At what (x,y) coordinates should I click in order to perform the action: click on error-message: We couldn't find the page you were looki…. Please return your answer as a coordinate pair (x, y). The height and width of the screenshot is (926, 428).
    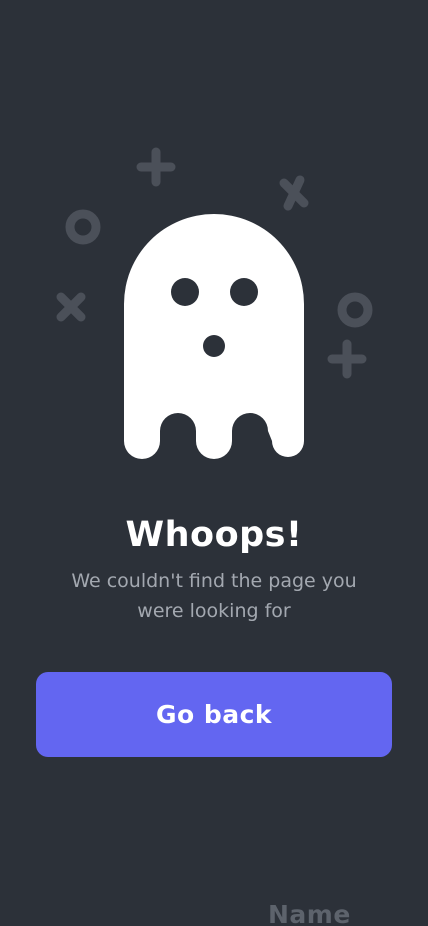
    Looking at the image, I should click on (214, 596).